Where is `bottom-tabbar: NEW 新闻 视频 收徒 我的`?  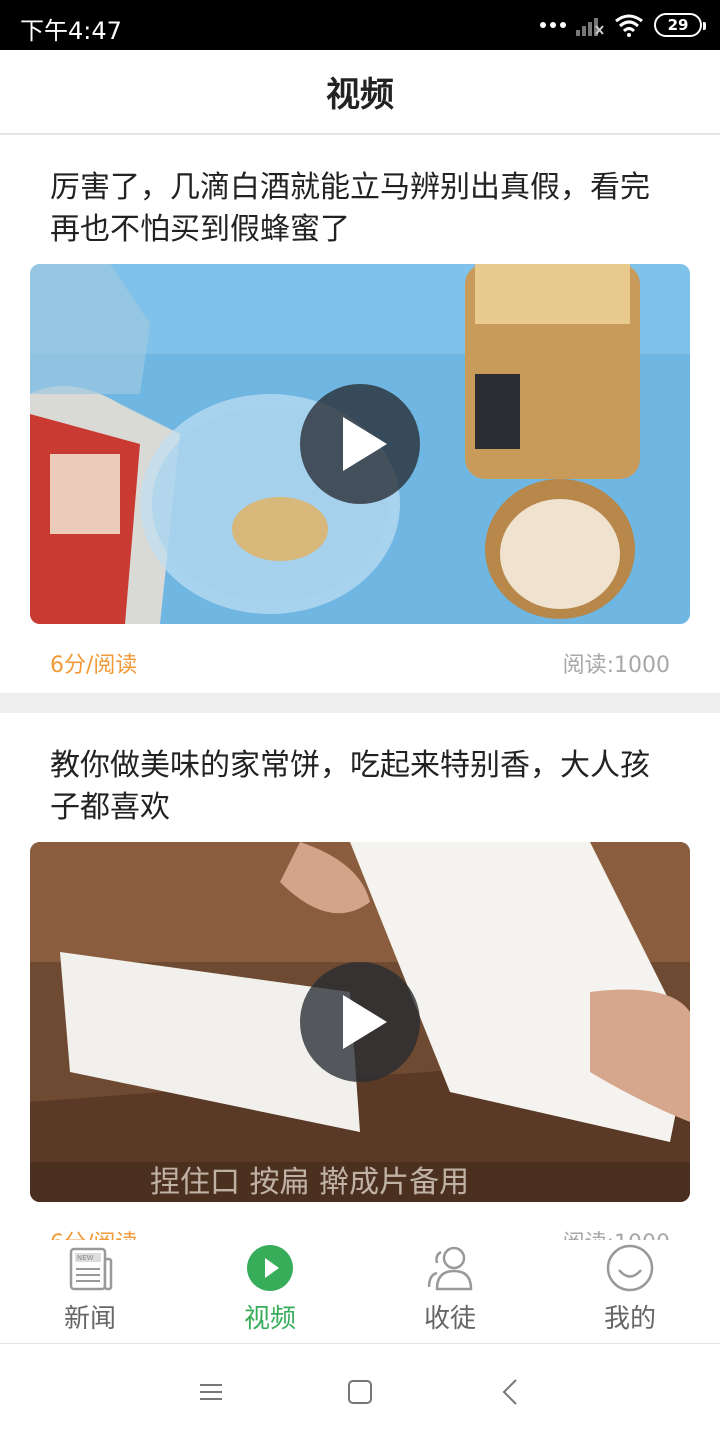 bottom-tabbar: NEW 新闻 视频 收徒 我的 is located at coordinates (360, 1292).